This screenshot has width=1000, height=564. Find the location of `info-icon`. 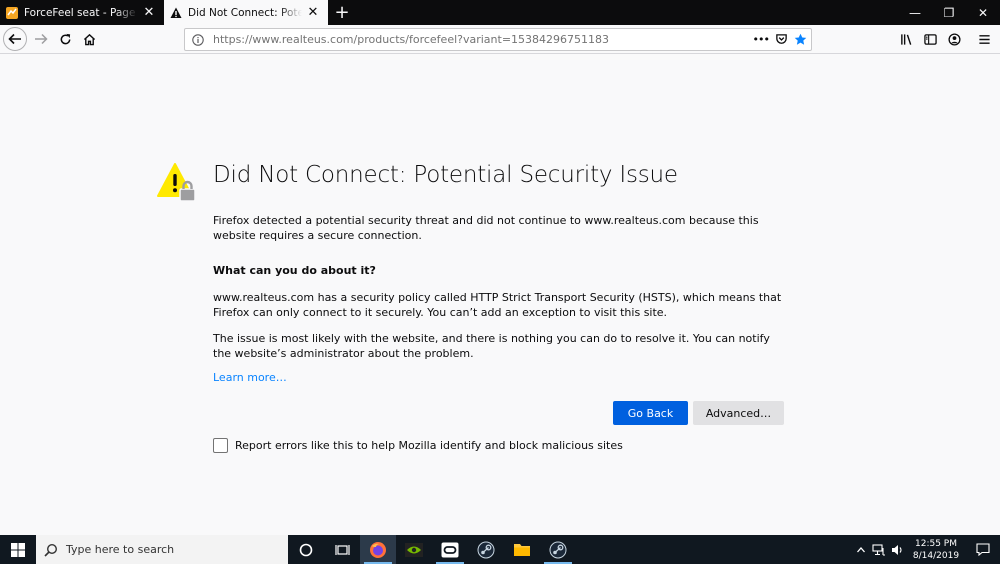

info-icon is located at coordinates (198, 40).